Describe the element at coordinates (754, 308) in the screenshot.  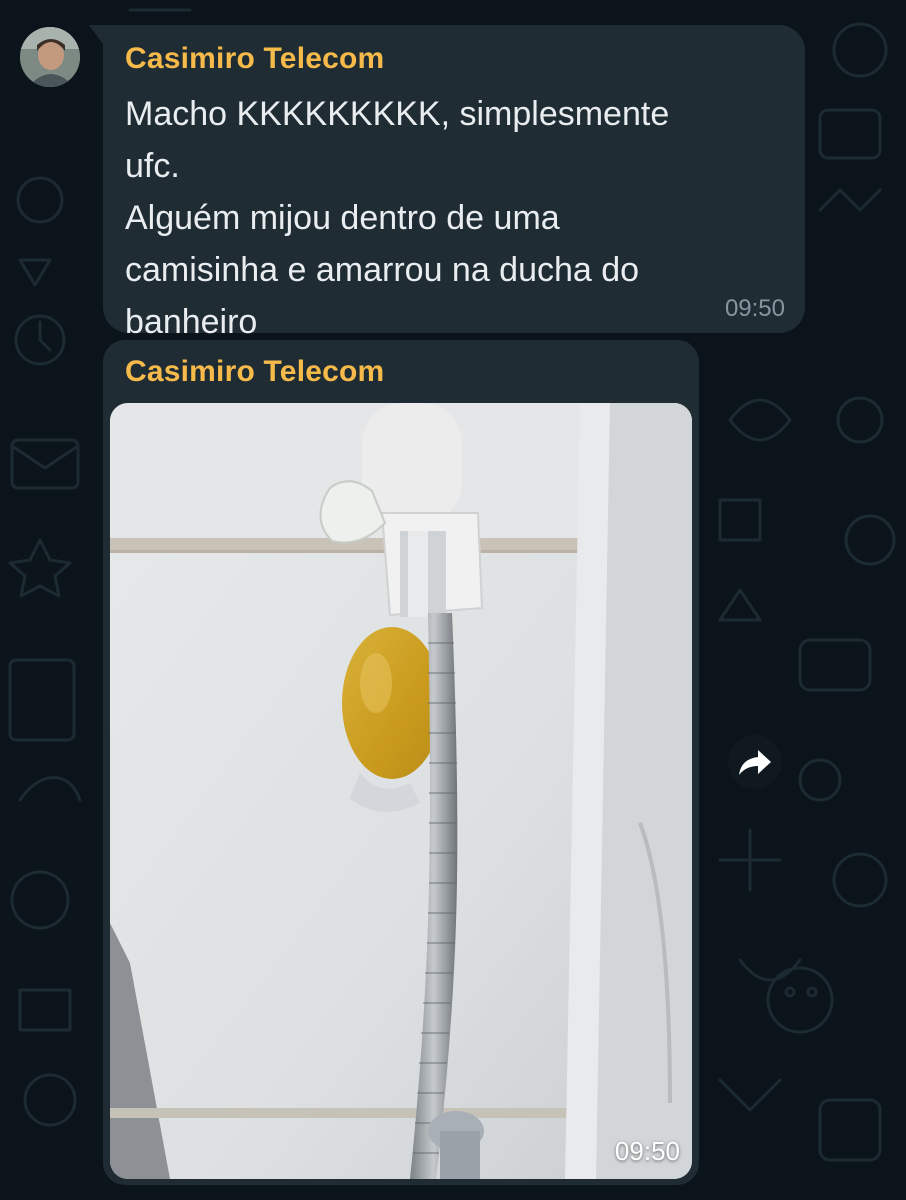
I see `message-time: 09:50` at that location.